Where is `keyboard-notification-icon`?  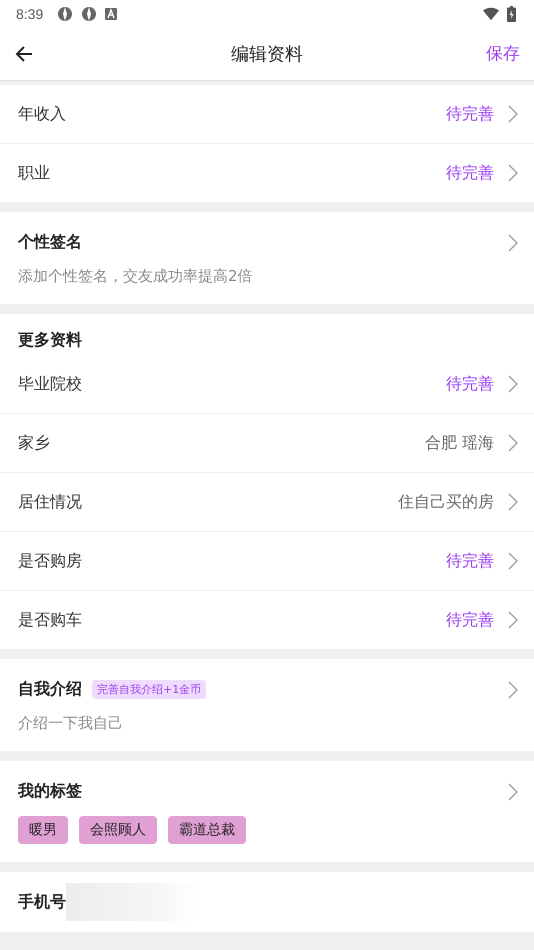
keyboard-notification-icon is located at coordinates (111, 14).